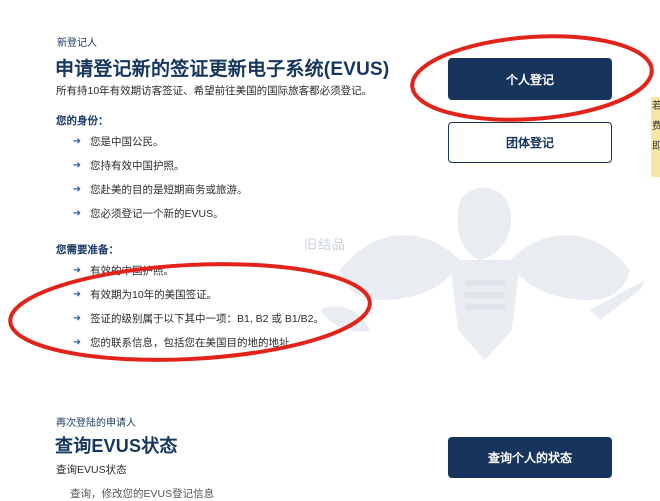 The height and width of the screenshot is (501, 660). Describe the element at coordinates (530, 457) in the screenshot. I see `check-status-button: 查询个人的状态` at that location.